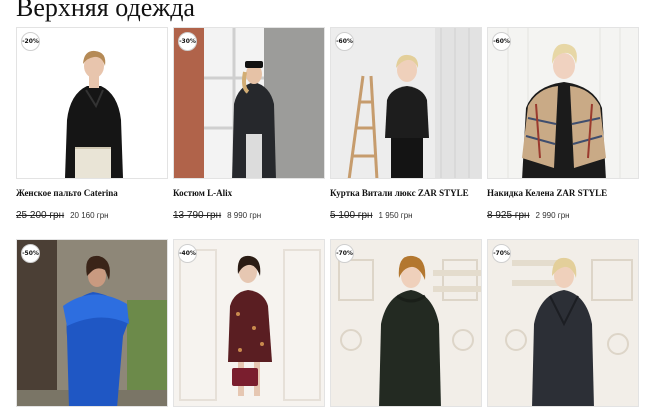 Image resolution: width=654 pixels, height=407 pixels. Describe the element at coordinates (508, 215) in the screenshot. I see `old-price: 8 925 грн` at that location.